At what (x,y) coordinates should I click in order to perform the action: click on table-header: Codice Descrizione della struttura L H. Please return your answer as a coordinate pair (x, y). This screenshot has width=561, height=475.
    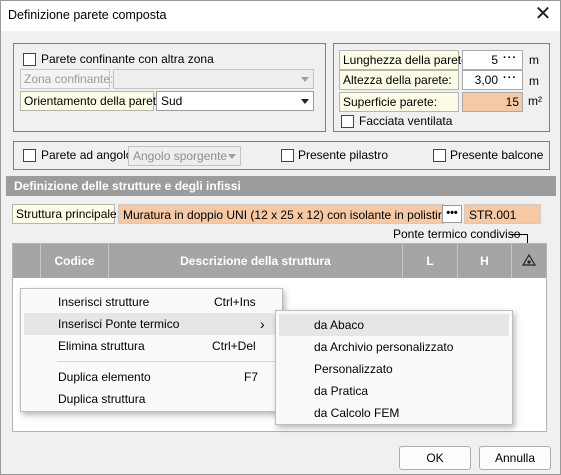
    Looking at the image, I should click on (279, 261).